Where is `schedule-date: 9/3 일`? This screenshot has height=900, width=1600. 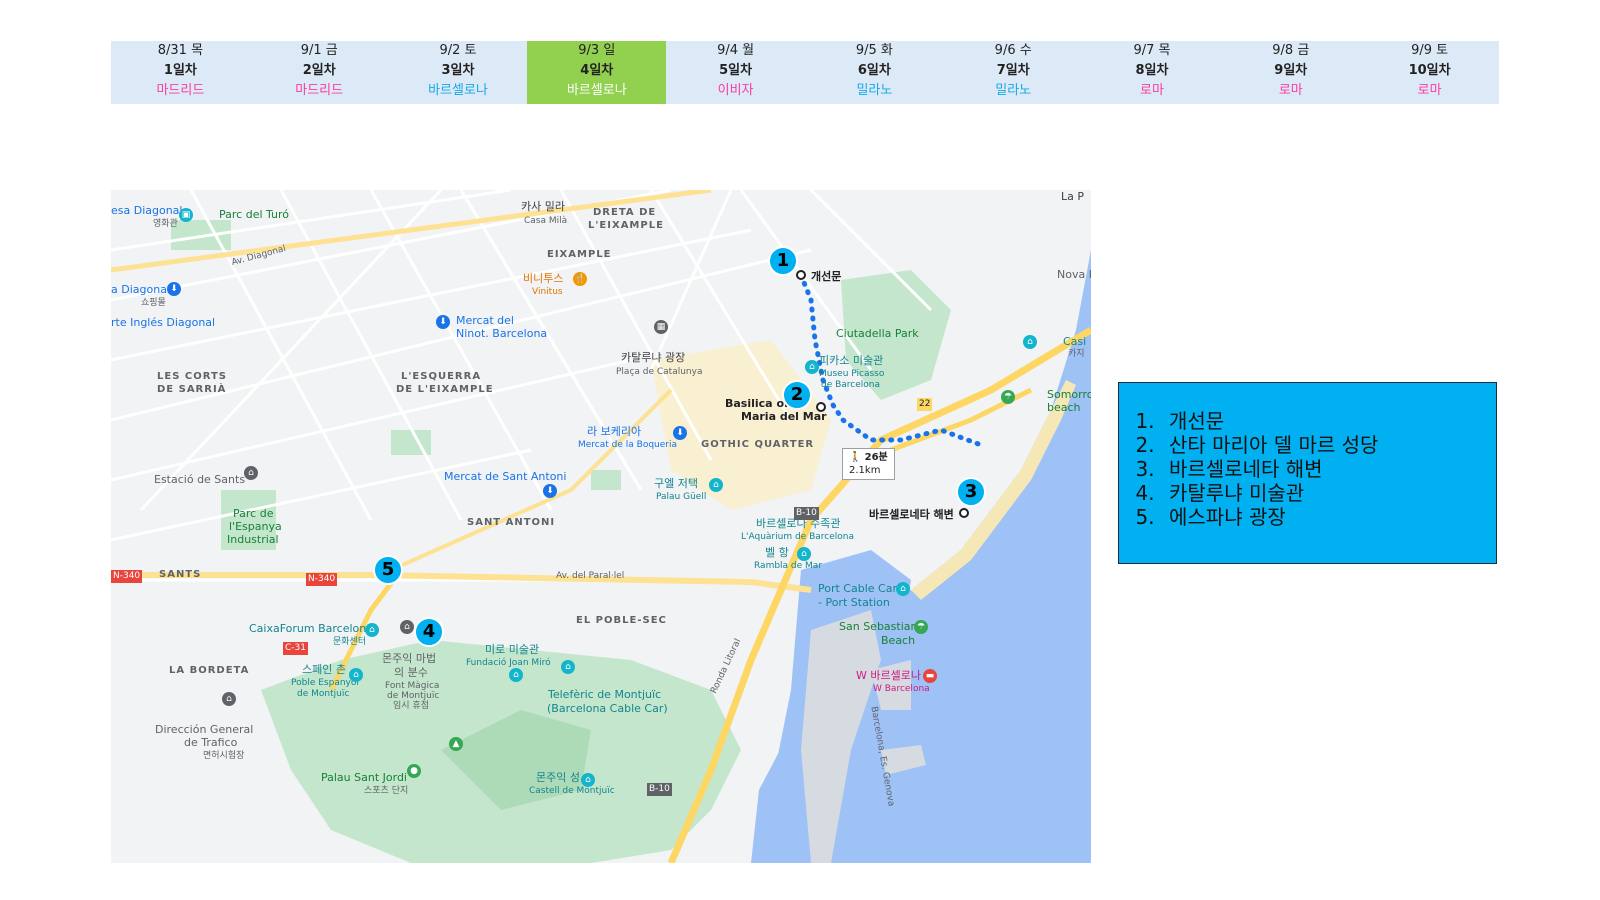
schedule-date: 9/3 일 is located at coordinates (597, 50).